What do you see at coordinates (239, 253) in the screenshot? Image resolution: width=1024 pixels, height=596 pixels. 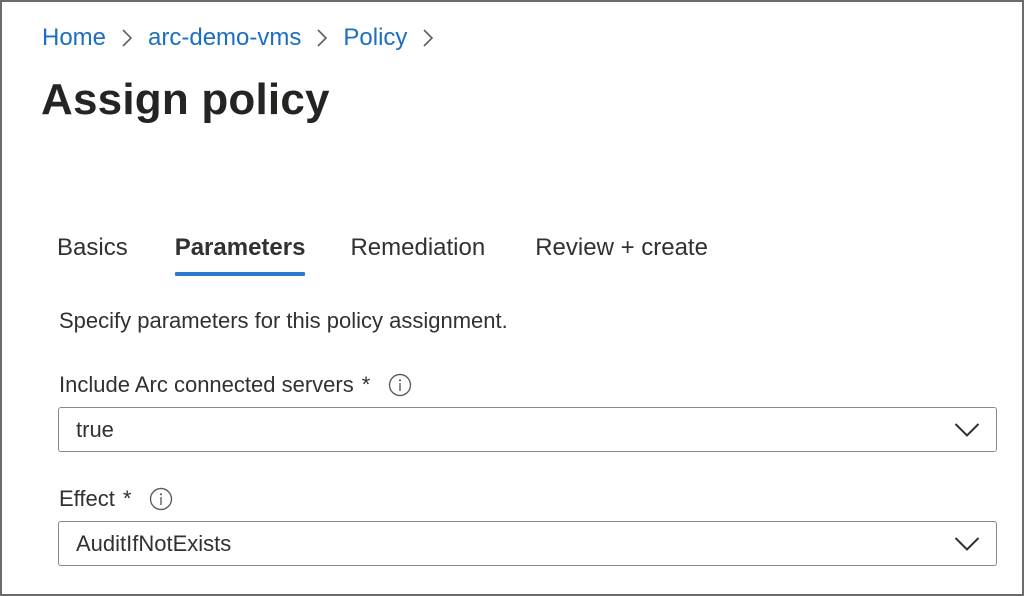 I see `tab-parameters: Parameters` at bounding box center [239, 253].